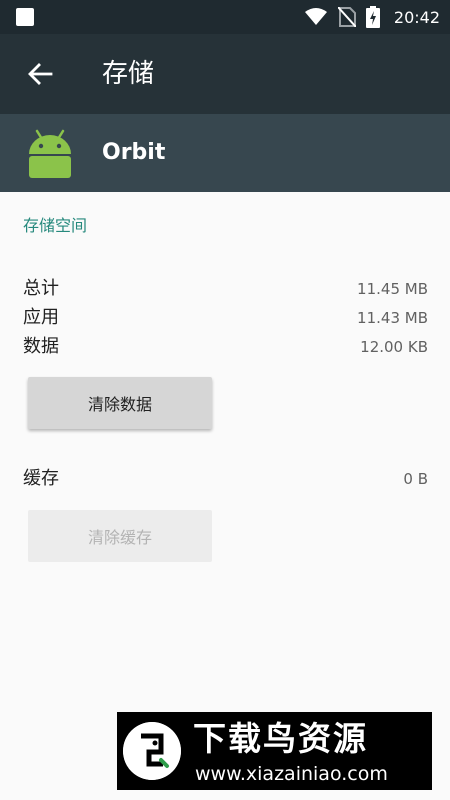 Image resolution: width=450 pixels, height=800 pixels. What do you see at coordinates (415, 479) in the screenshot?
I see `cache-value: 0 B` at bounding box center [415, 479].